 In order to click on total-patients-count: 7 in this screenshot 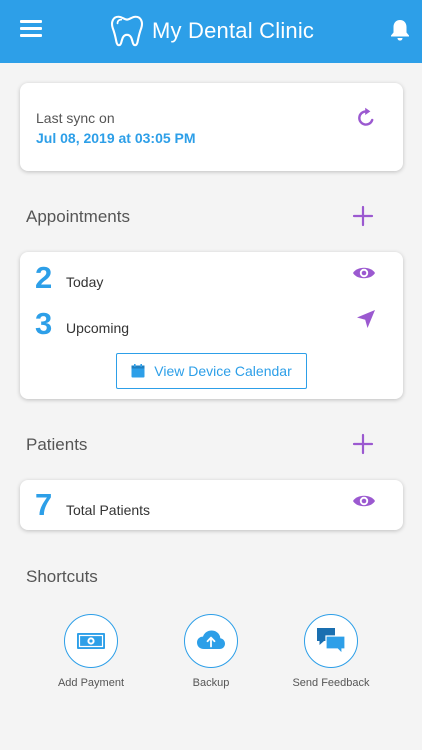, I will do `click(44, 504)`.